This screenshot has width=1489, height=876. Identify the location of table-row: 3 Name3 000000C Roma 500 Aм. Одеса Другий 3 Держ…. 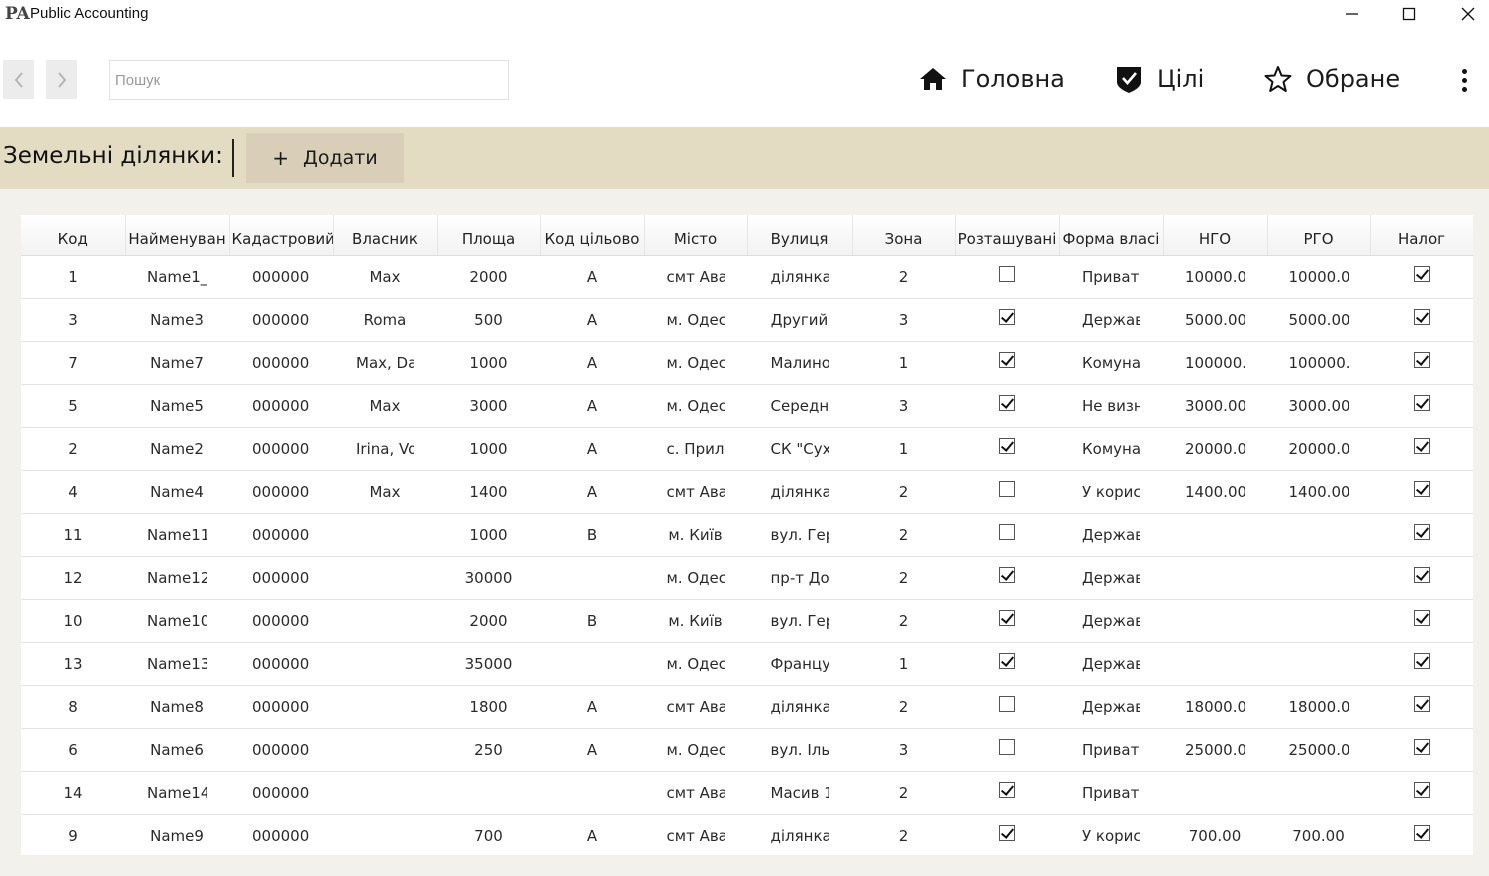
(747, 320).